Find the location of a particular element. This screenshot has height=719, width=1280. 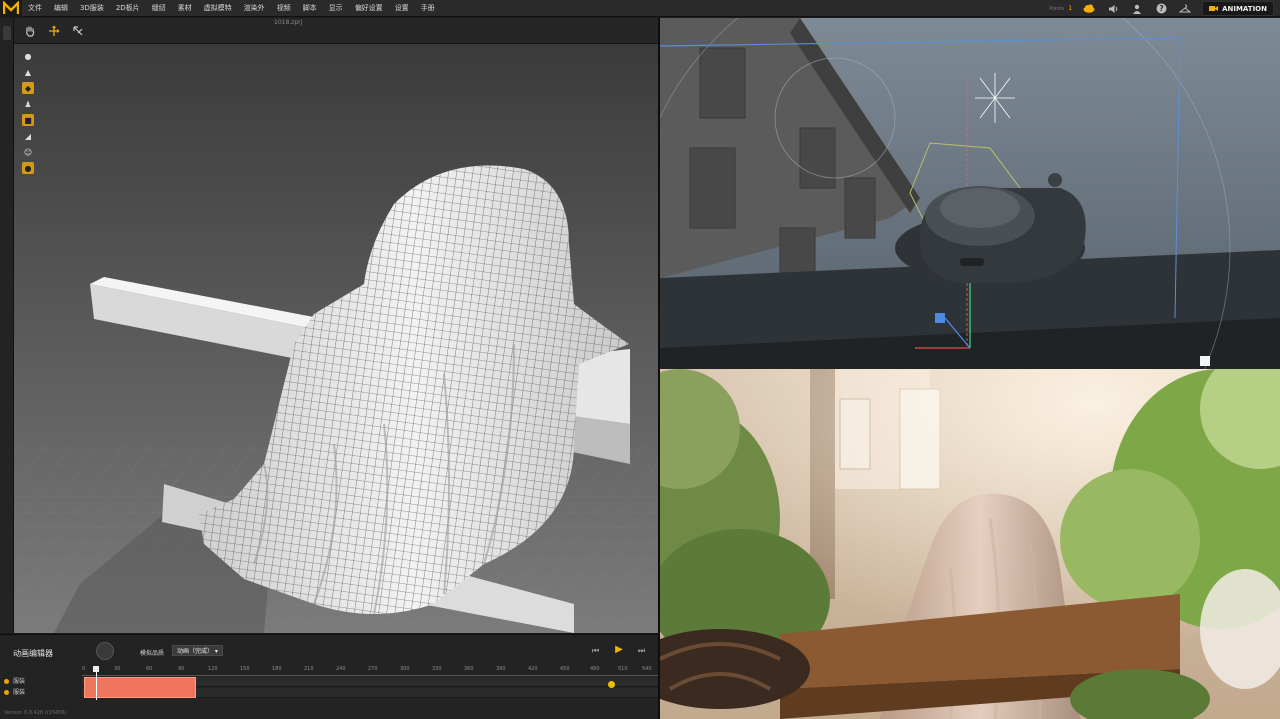

tick-label: 150 is located at coordinates (245, 669).